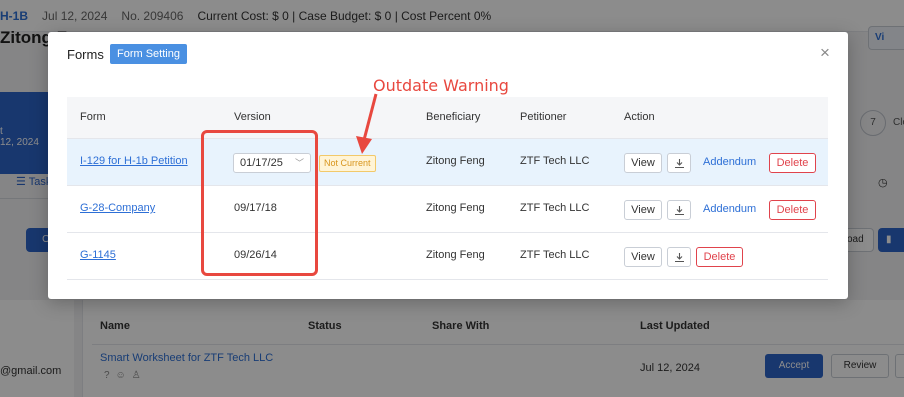 This screenshot has width=904, height=397. I want to click on annotation-highlight-box, so click(259, 203).